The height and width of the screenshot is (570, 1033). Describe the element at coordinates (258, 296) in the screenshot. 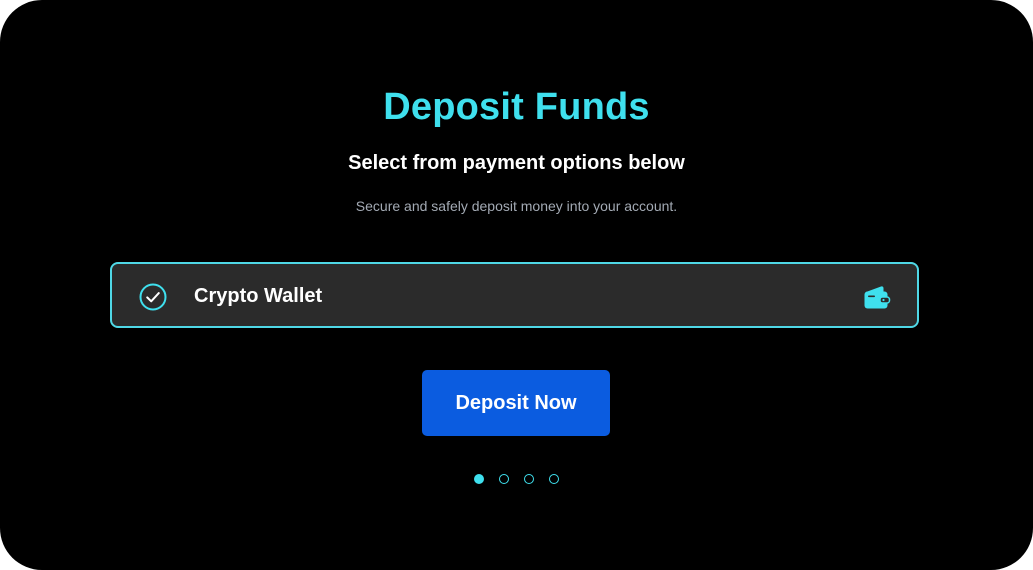

I see `payment-option-label: Crypto Wallet` at that location.